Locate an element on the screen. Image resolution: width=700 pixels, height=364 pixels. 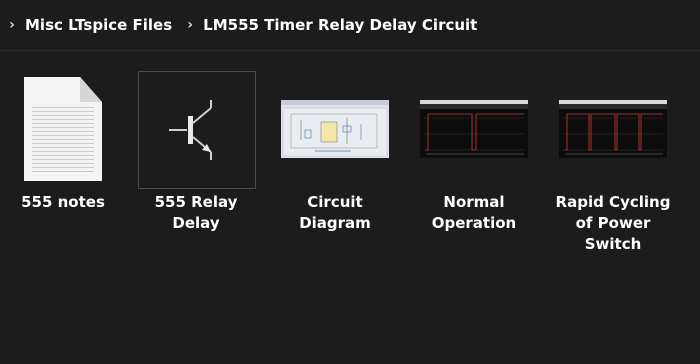
file-name: 555 notes is located at coordinates (63, 202).